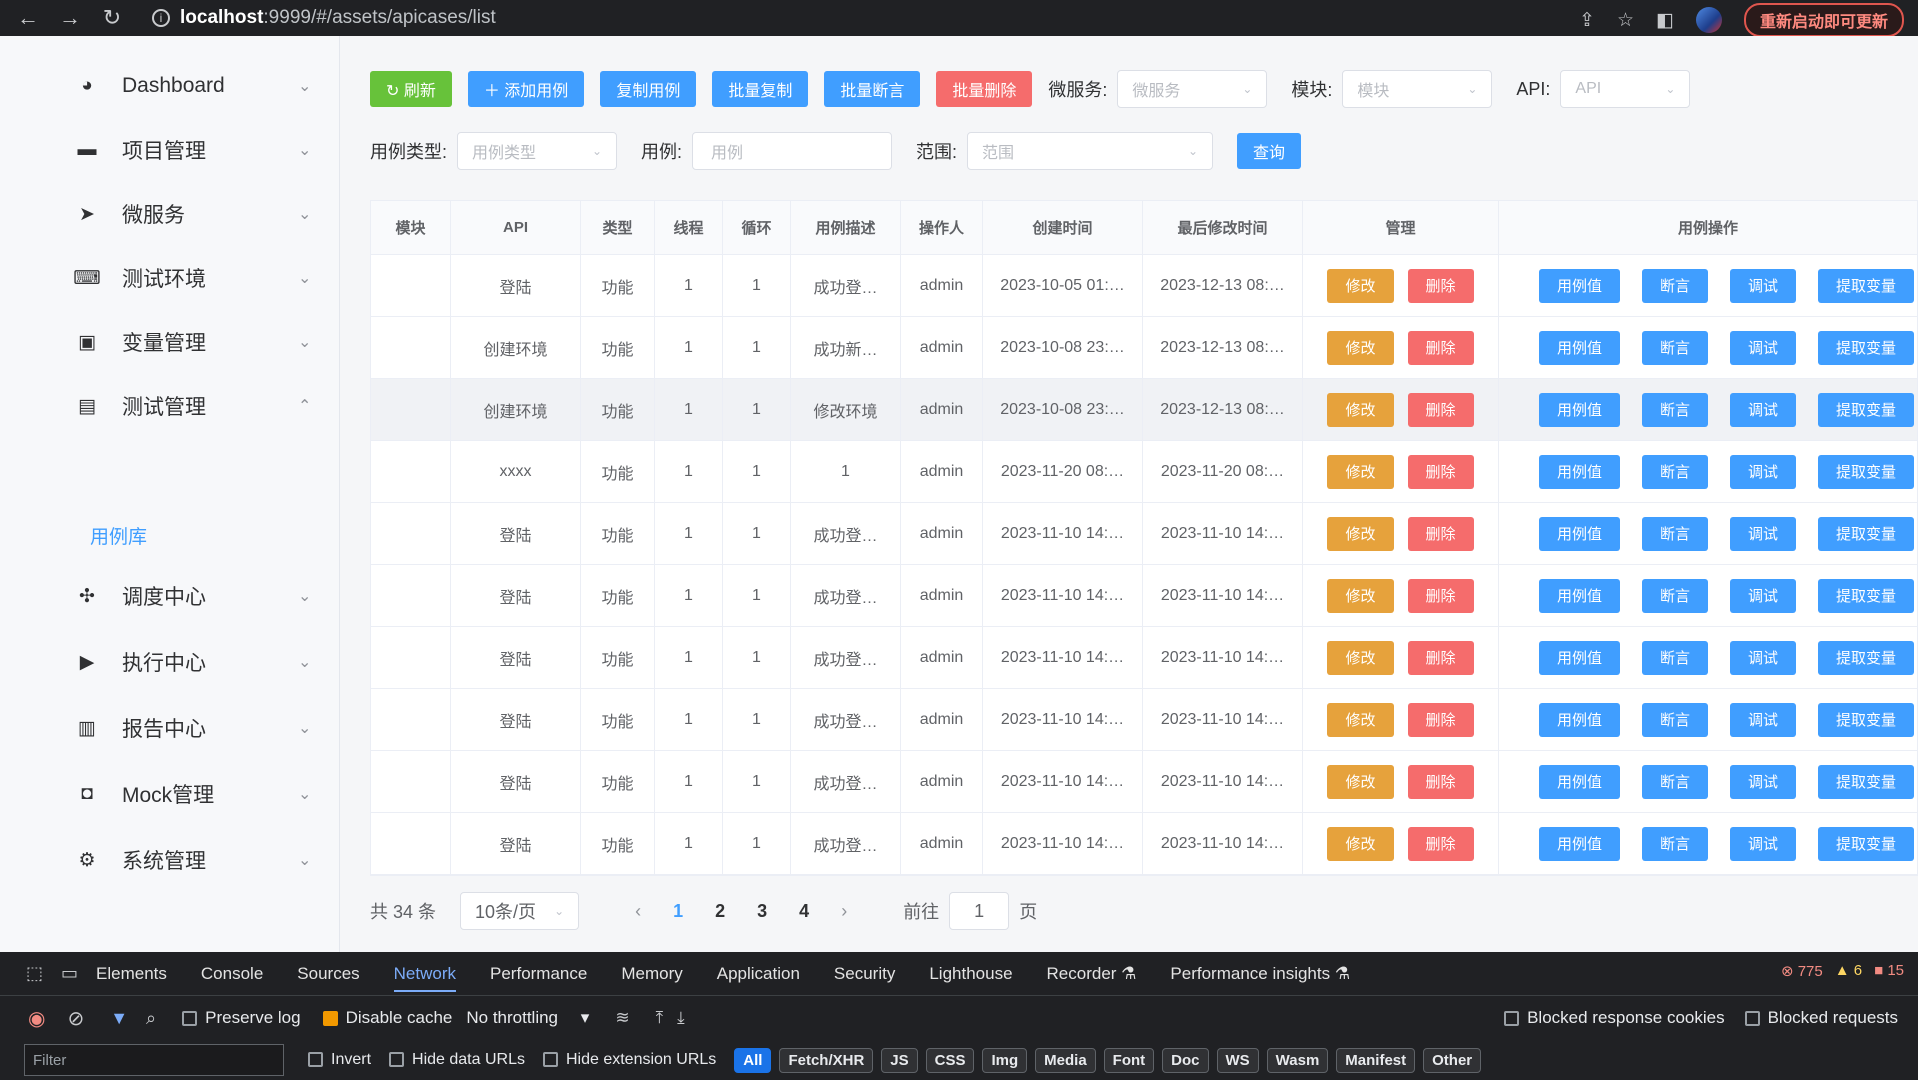  Describe the element at coordinates (170, 406) in the screenshot. I see `sidebar-item-test-management: ▤ 测试管理 ⌃` at that location.